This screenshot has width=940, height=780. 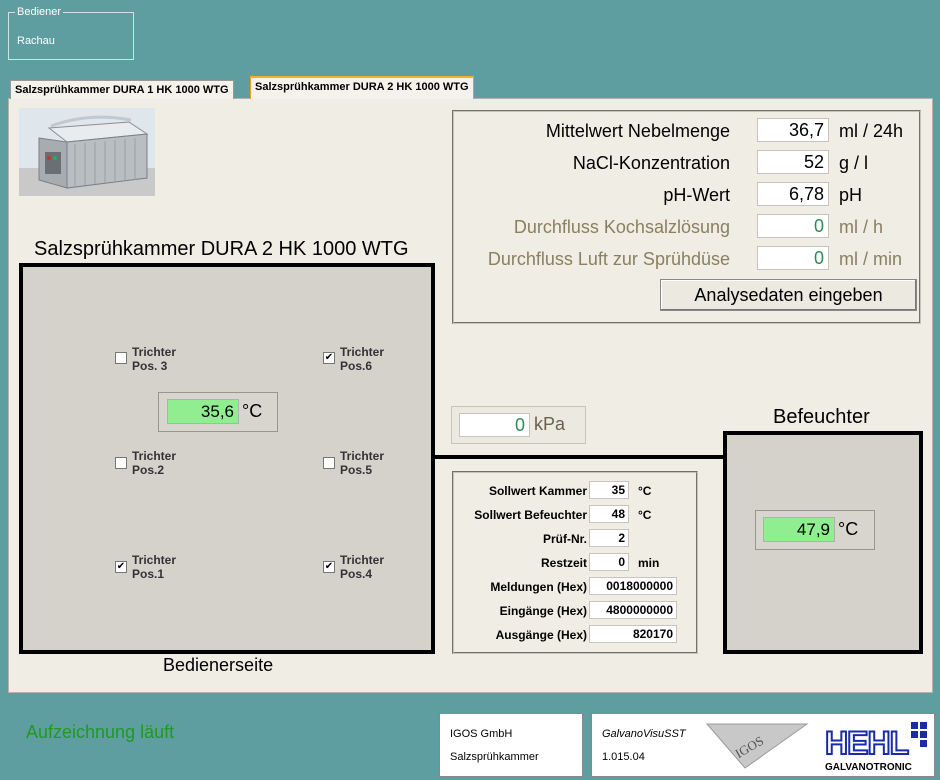 I want to click on saline-flow-value: 0, so click(x=793, y=226).